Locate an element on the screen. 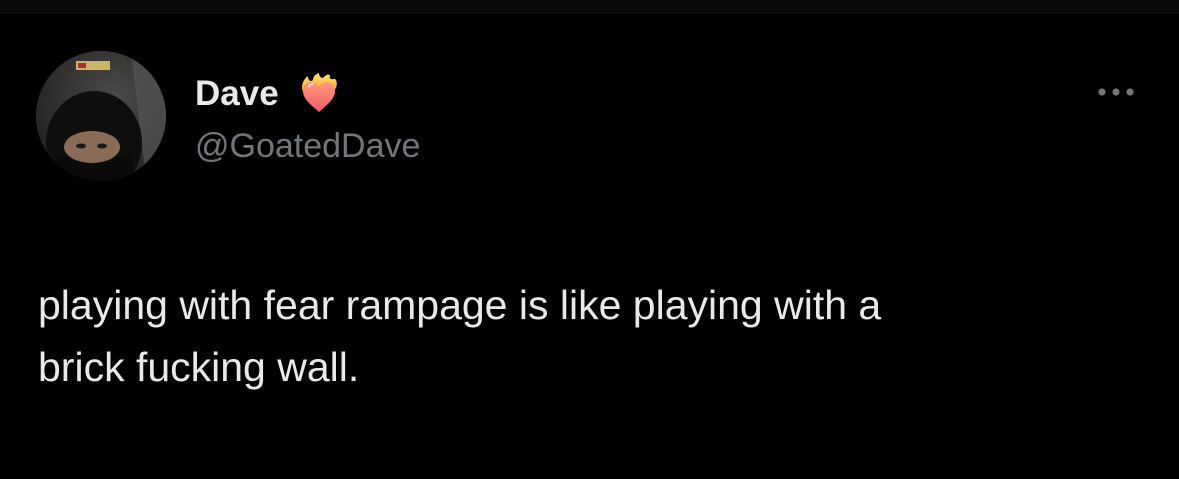 The image size is (1179, 479). user-name-row: Dave is located at coordinates (268, 94).